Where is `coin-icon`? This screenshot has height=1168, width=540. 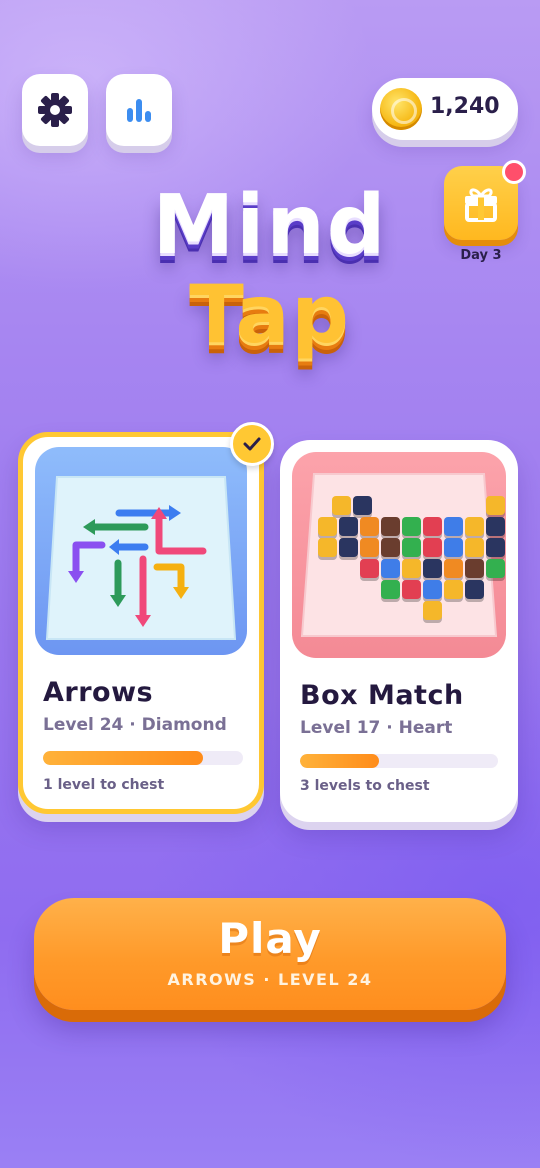 coin-icon is located at coordinates (401, 109).